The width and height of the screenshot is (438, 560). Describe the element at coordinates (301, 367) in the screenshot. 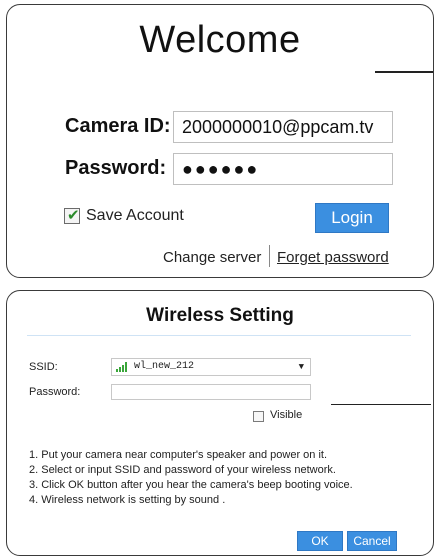

I see `chevron-down-icon: ▼` at that location.